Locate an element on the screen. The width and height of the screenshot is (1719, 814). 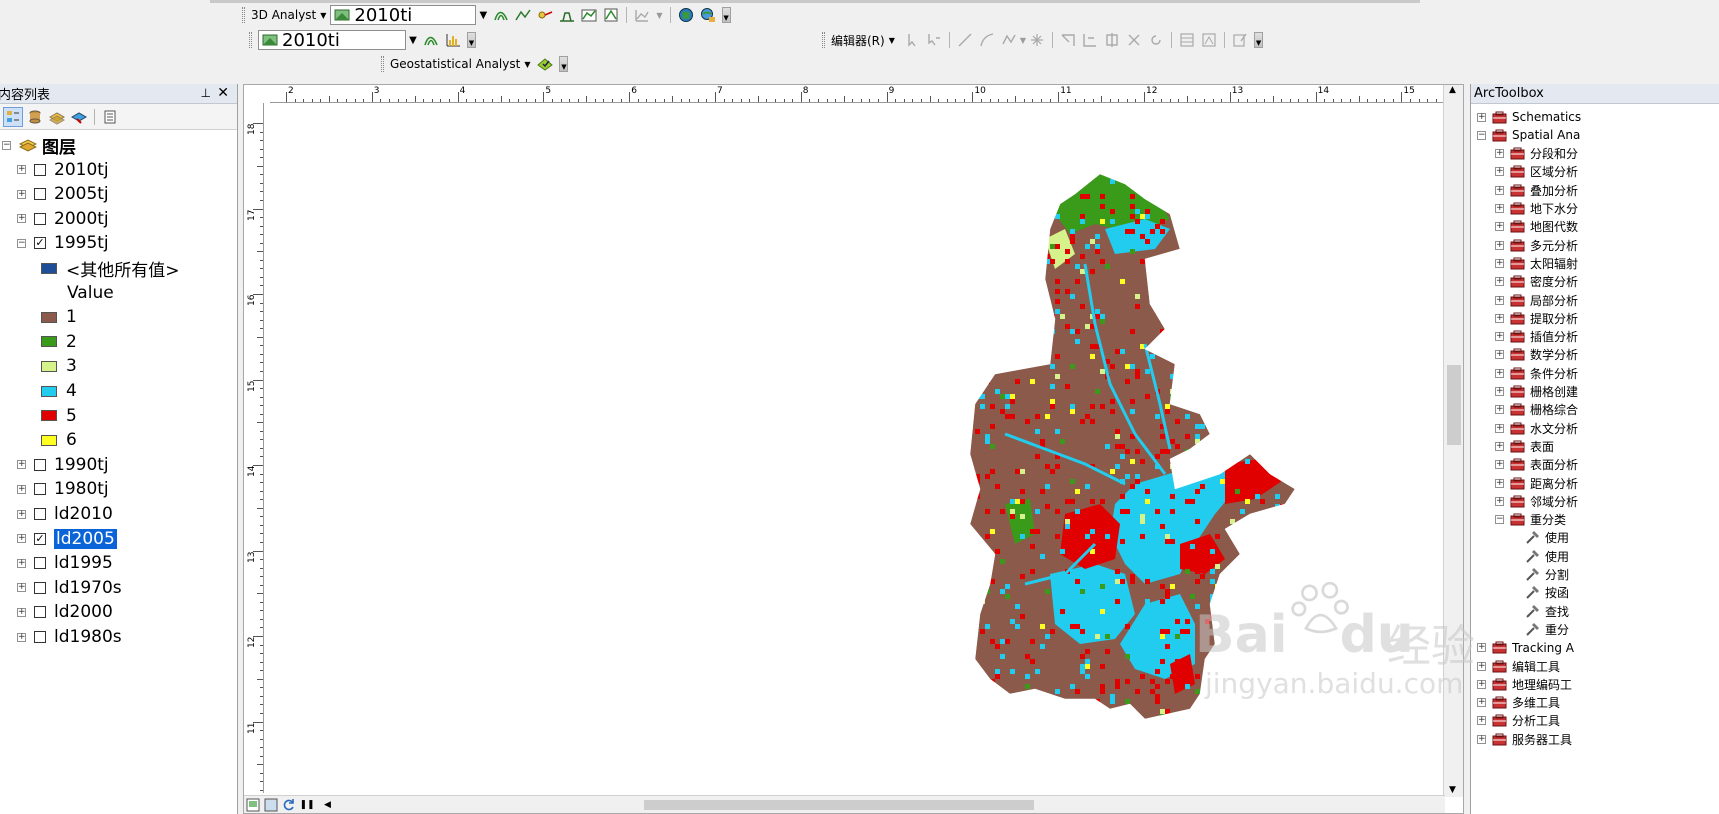
toolbox-item-row: − 重分类 is located at coordinates (1530, 520).